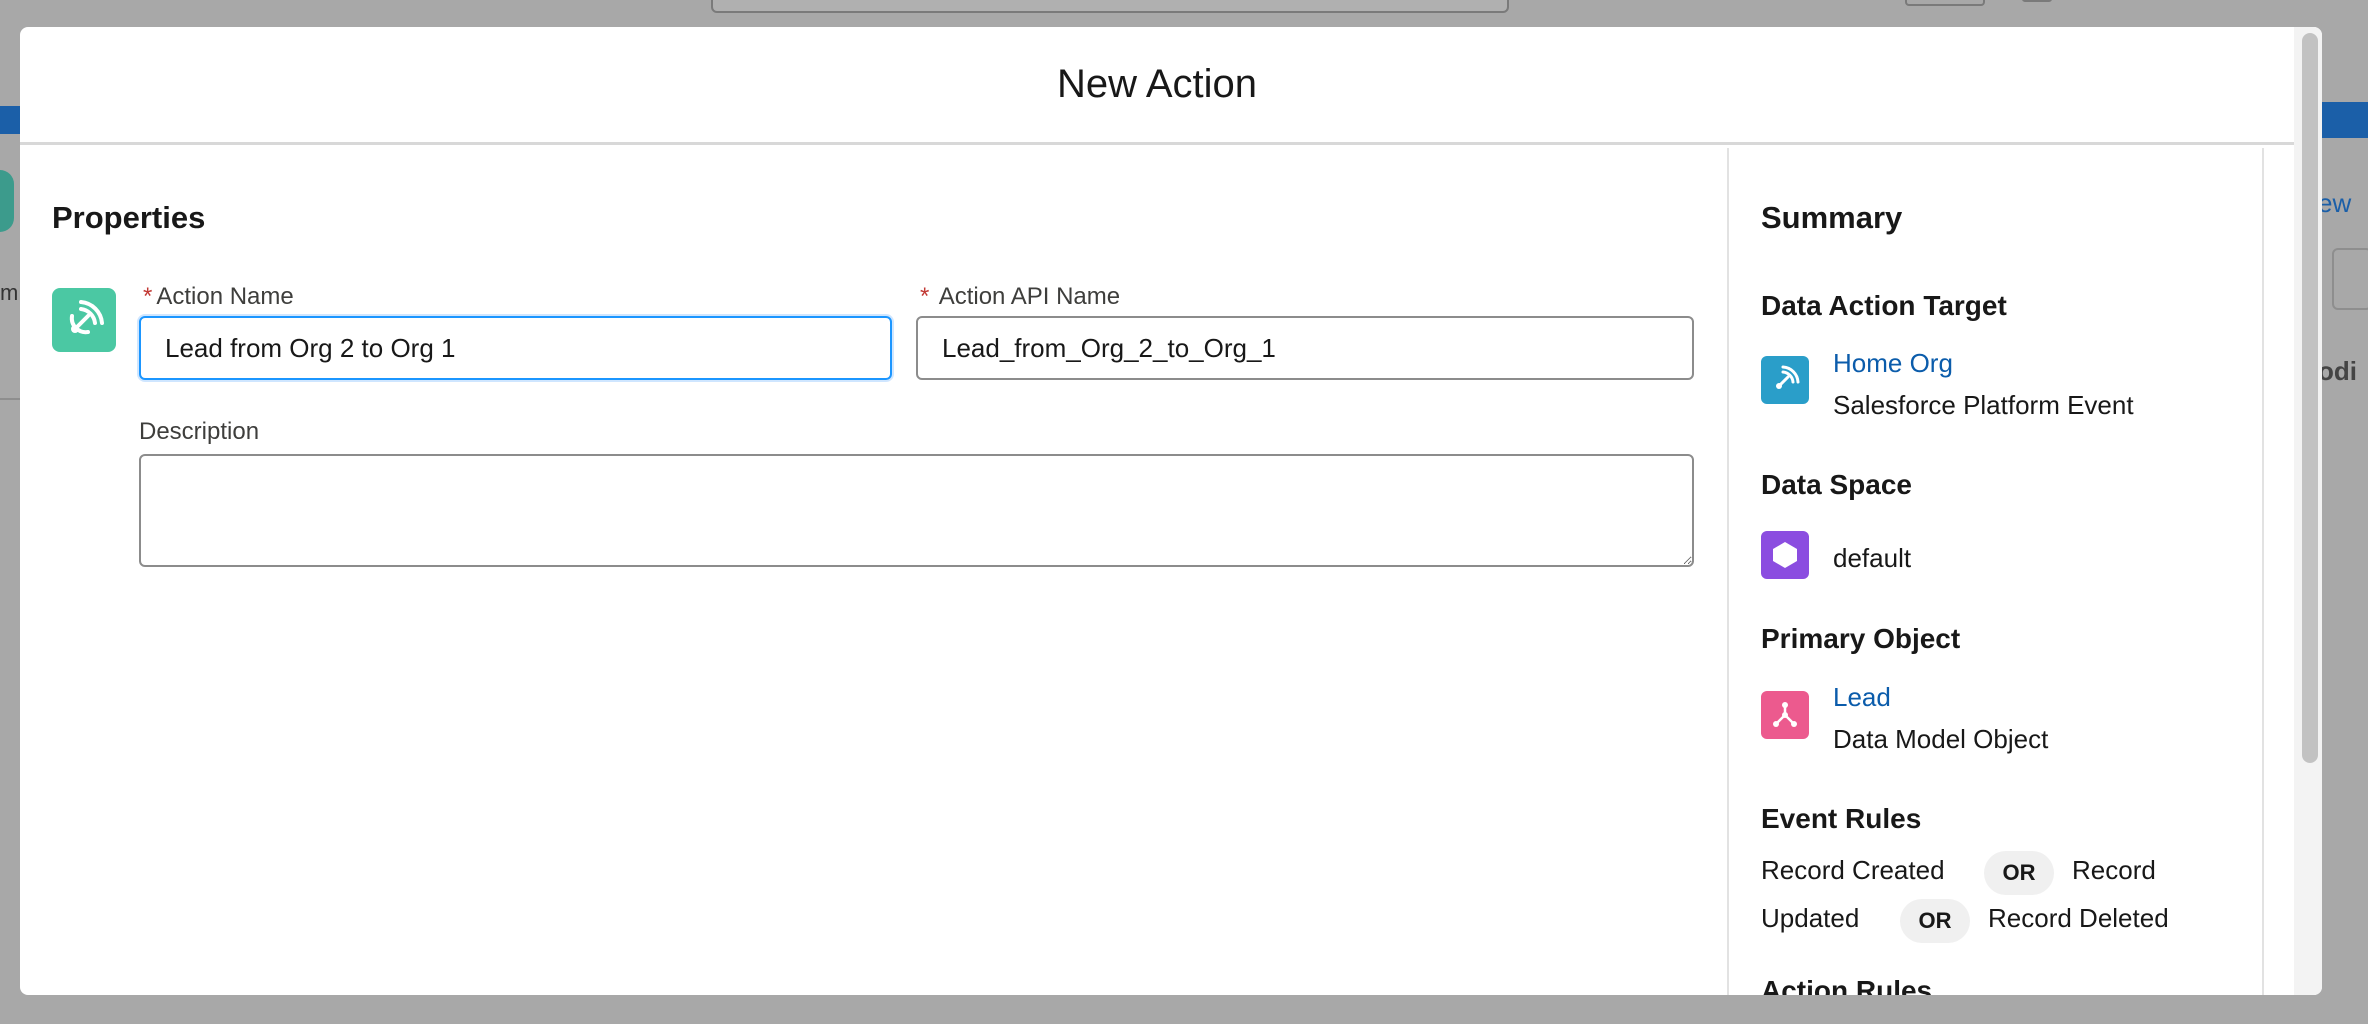 This screenshot has width=2368, height=1024. Describe the element at coordinates (1832, 217) in the screenshot. I see `summary-title: Summary` at that location.